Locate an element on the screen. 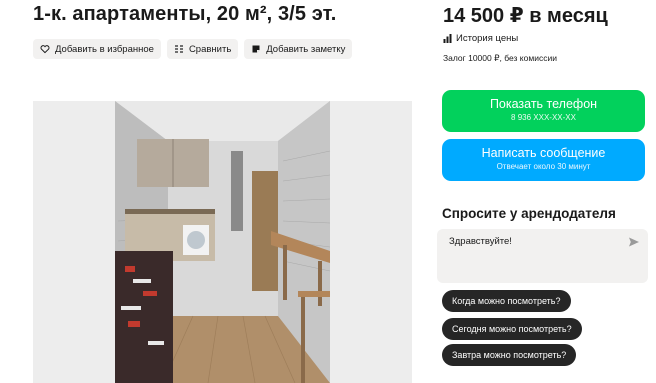 The image size is (656, 383). chart-icon is located at coordinates (447, 38).